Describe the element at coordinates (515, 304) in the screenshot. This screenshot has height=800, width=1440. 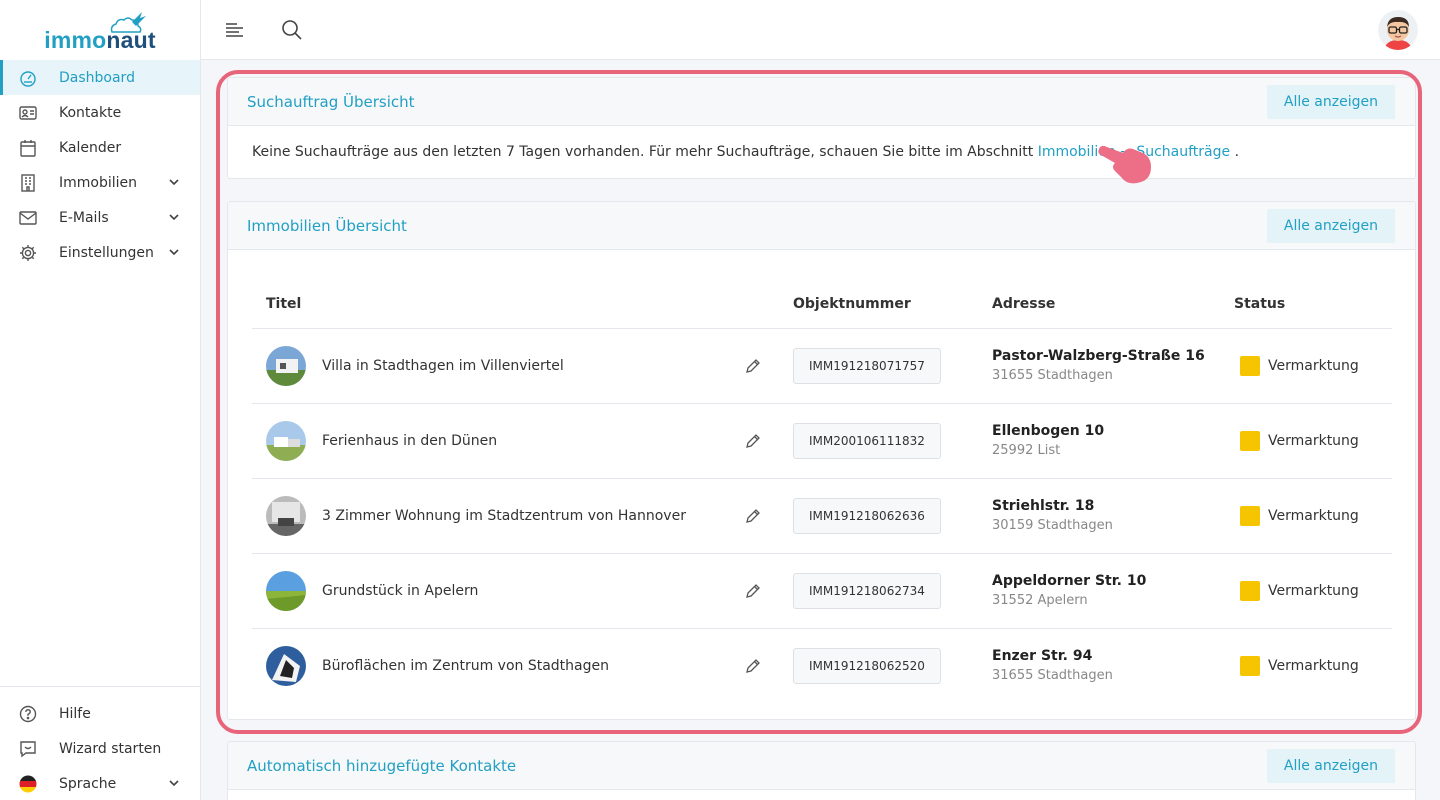
I see `column-header-title: Titel` at that location.